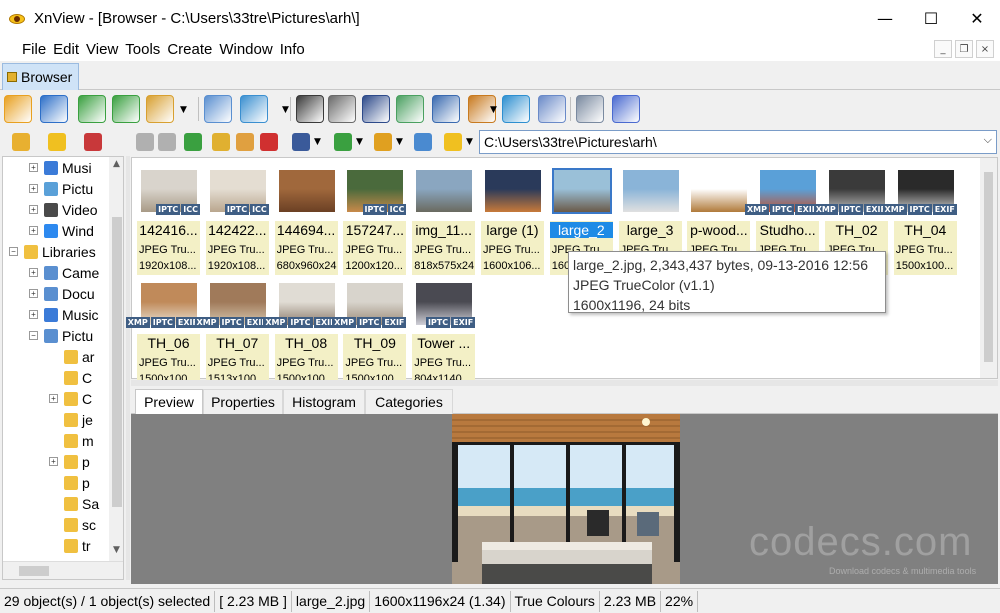 The width and height of the screenshot is (1000, 613). Describe the element at coordinates (516, 109) in the screenshot. I see `globe-icon` at that location.